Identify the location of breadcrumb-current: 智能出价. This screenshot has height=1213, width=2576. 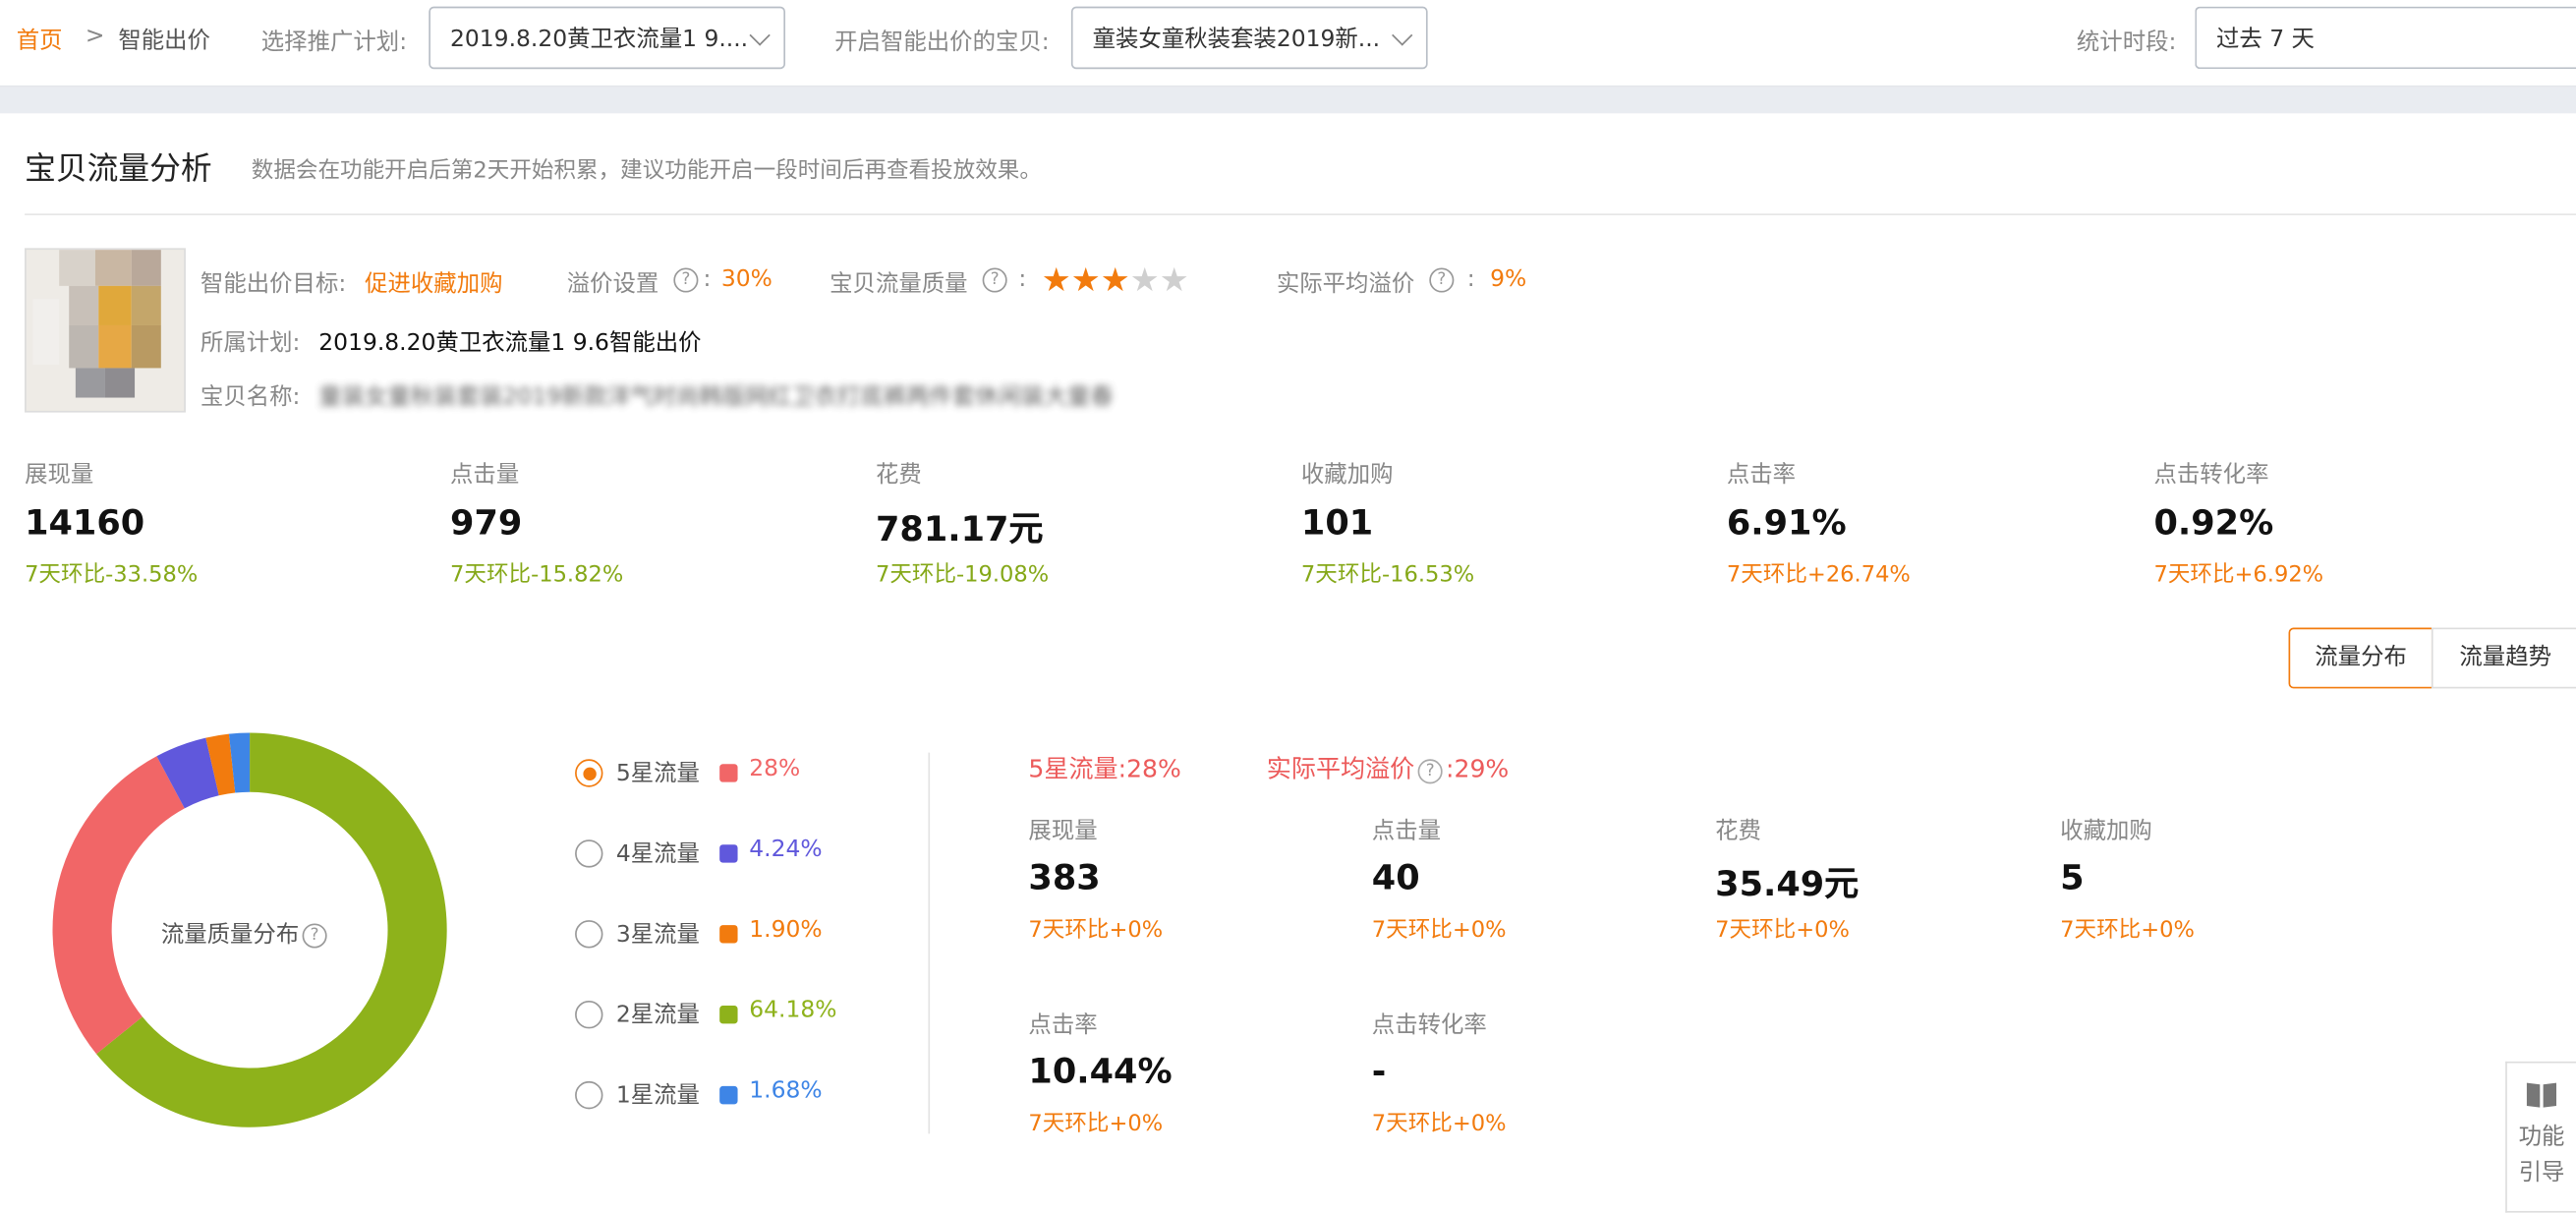
(164, 41).